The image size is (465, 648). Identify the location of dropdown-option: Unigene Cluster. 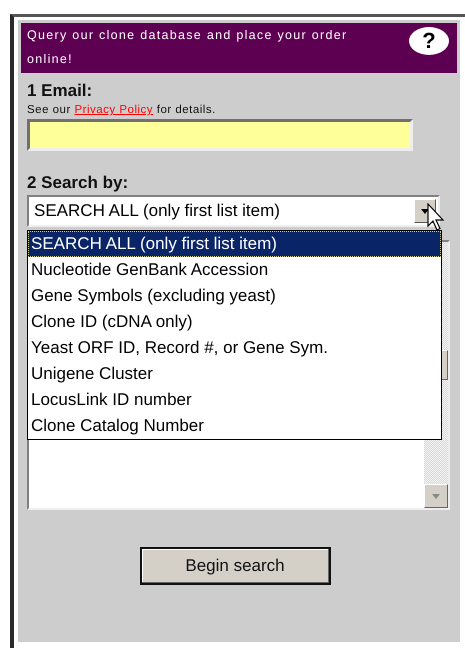
(234, 374).